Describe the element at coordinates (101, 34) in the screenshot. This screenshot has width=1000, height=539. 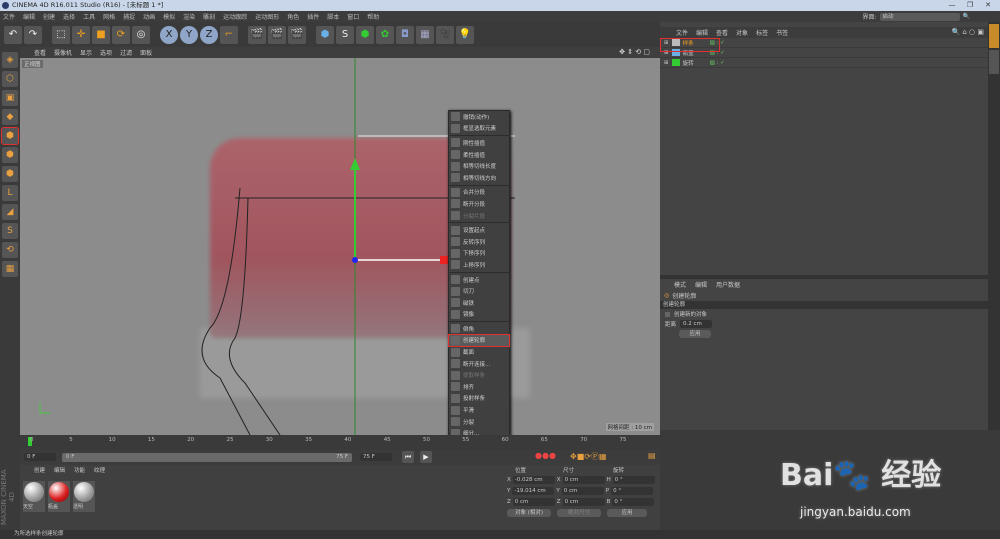
I see `scale-button: ■` at that location.